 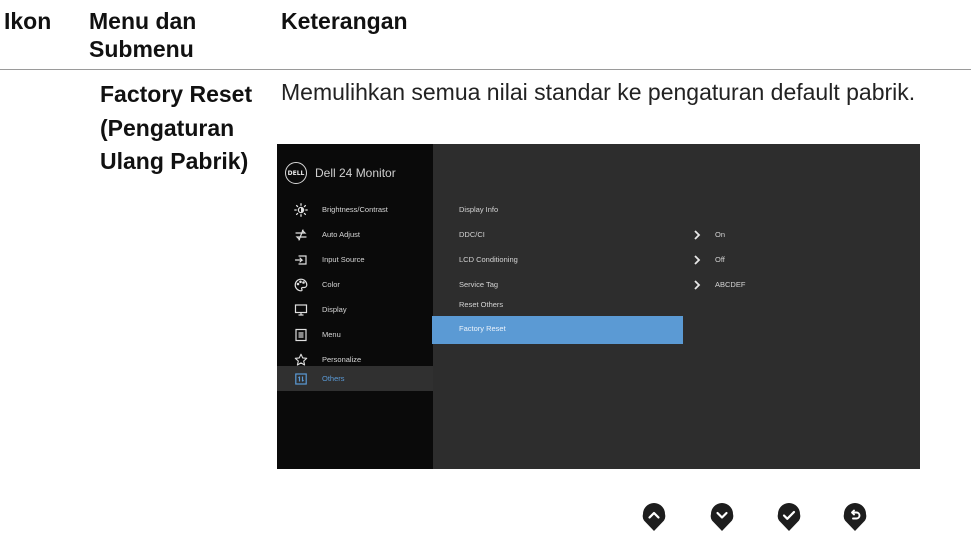 I want to click on menu-item-label: Personalize, so click(x=342, y=359).